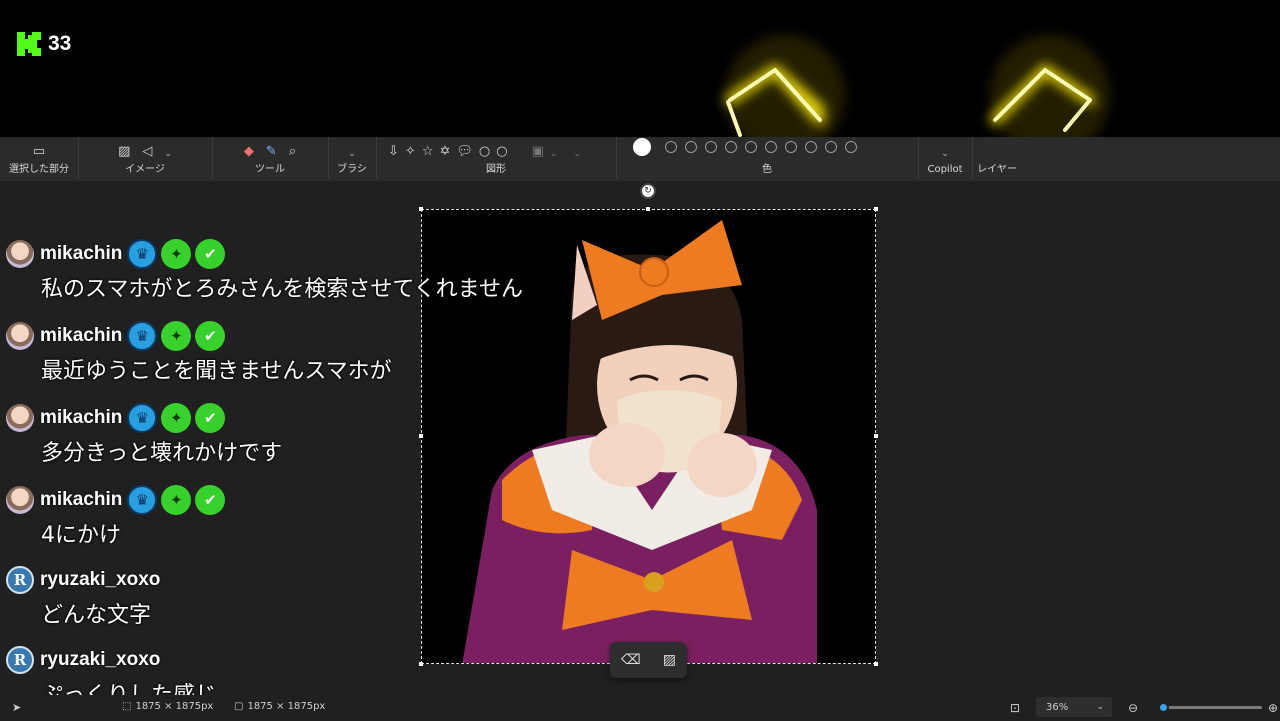 Image resolution: width=1280 pixels, height=721 pixels. What do you see at coordinates (767, 159) in the screenshot?
I see `ribbon-group-colors: 色` at bounding box center [767, 159].